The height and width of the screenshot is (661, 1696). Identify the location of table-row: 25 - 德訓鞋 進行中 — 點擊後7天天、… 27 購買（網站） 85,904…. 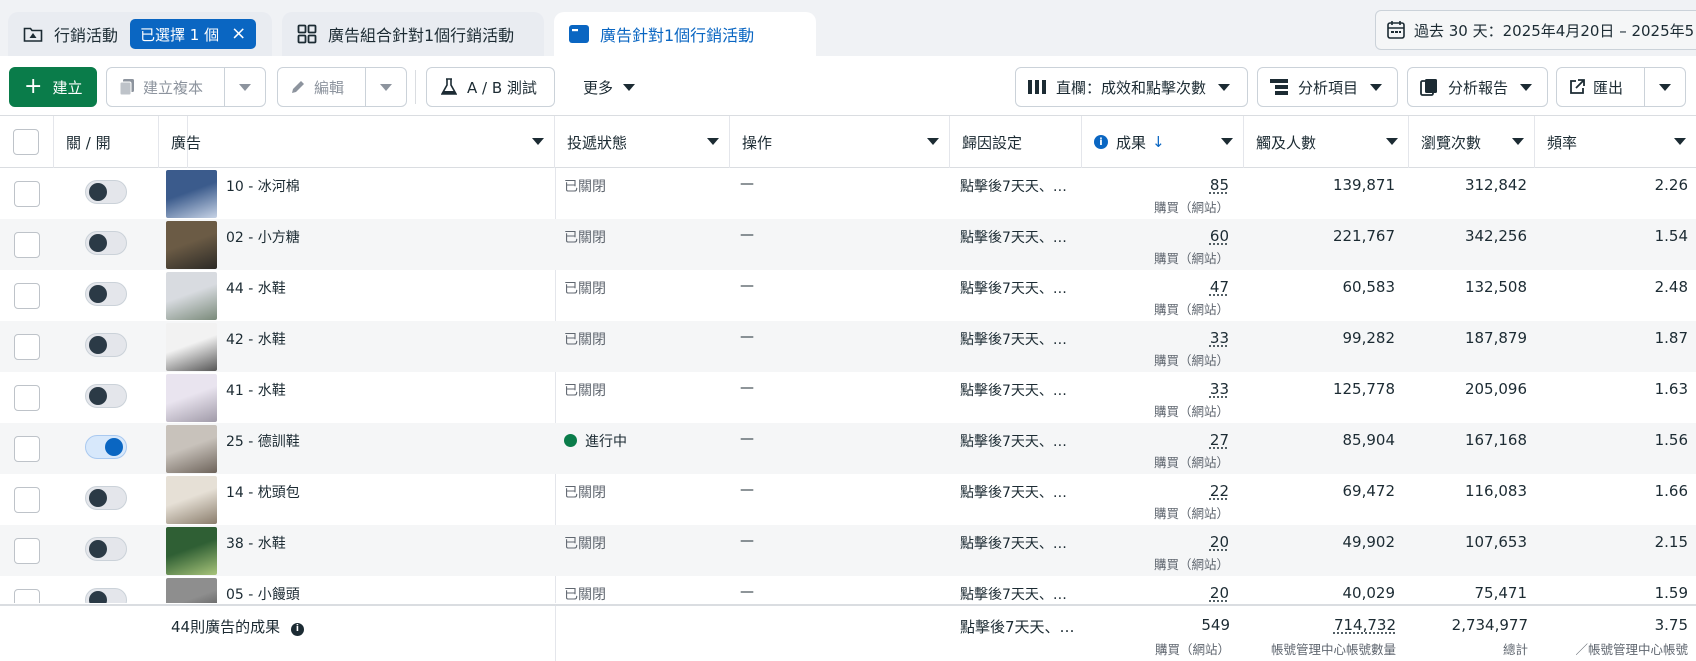
(848, 448).